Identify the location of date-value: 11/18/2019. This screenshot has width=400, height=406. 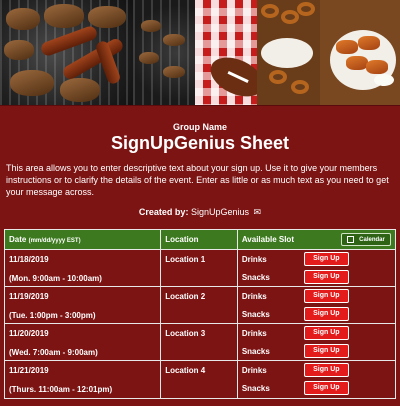
(29, 259).